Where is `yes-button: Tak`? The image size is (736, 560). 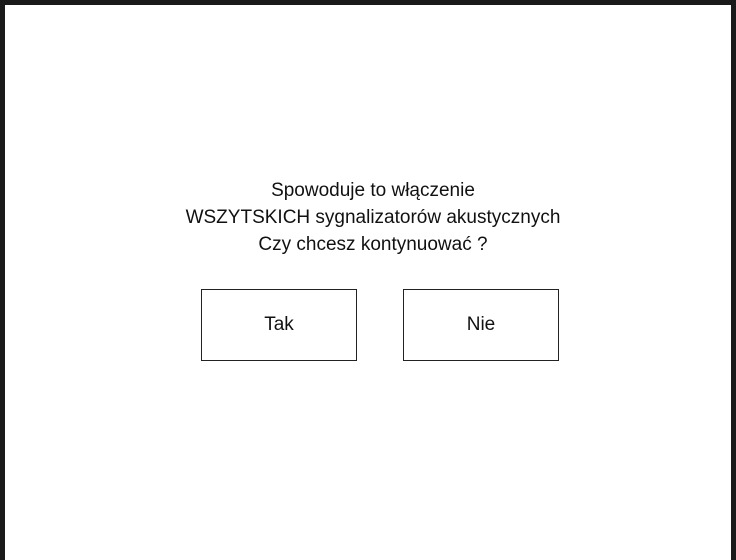 yes-button: Tak is located at coordinates (279, 325).